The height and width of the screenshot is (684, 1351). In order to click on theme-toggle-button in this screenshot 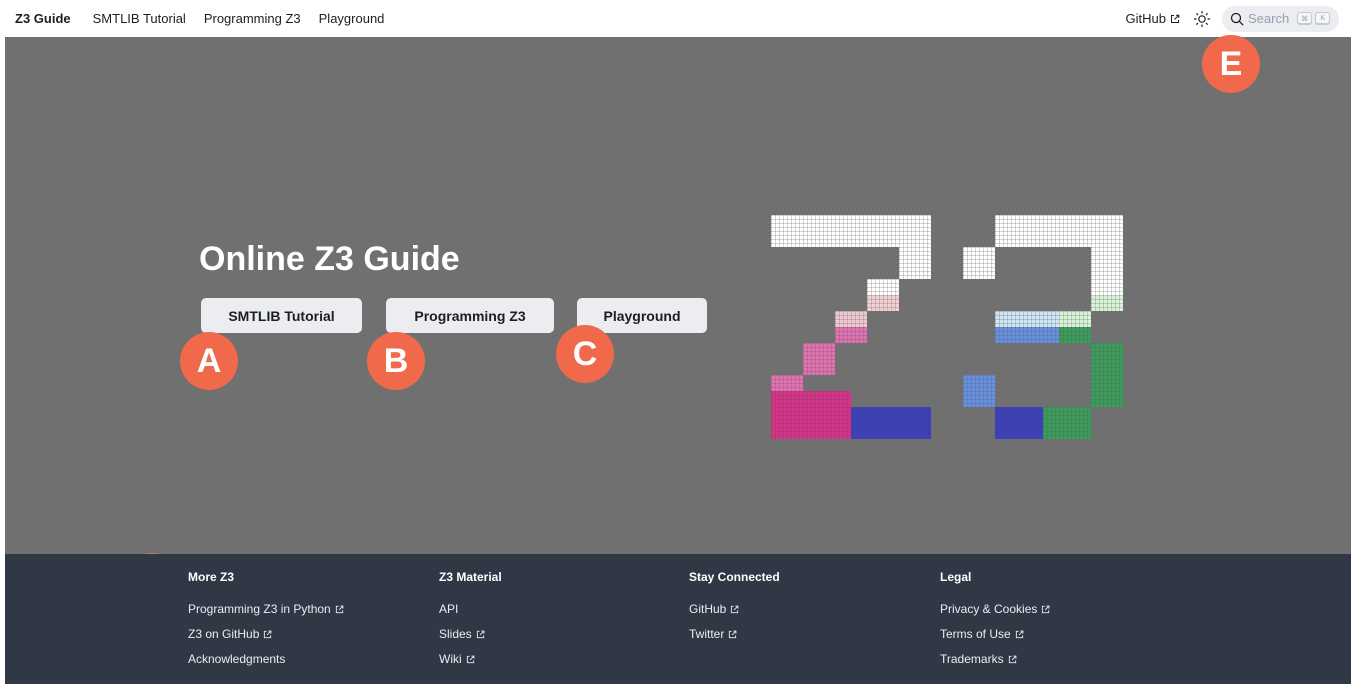, I will do `click(1202, 19)`.